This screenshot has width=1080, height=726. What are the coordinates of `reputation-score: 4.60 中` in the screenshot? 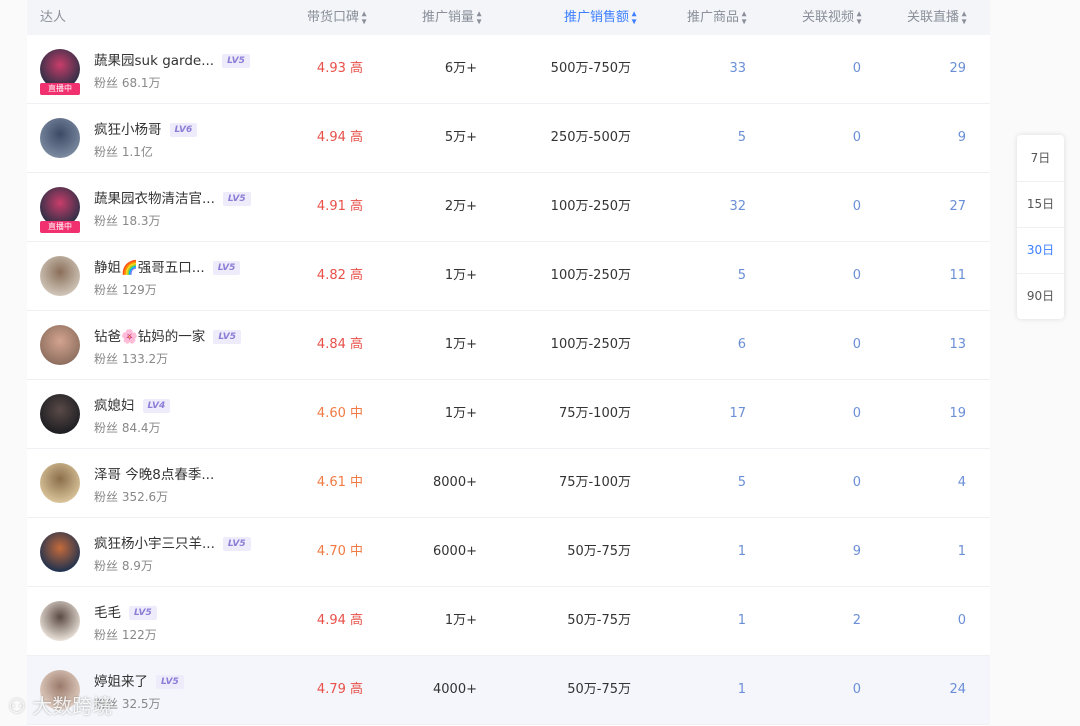 It's located at (339, 413).